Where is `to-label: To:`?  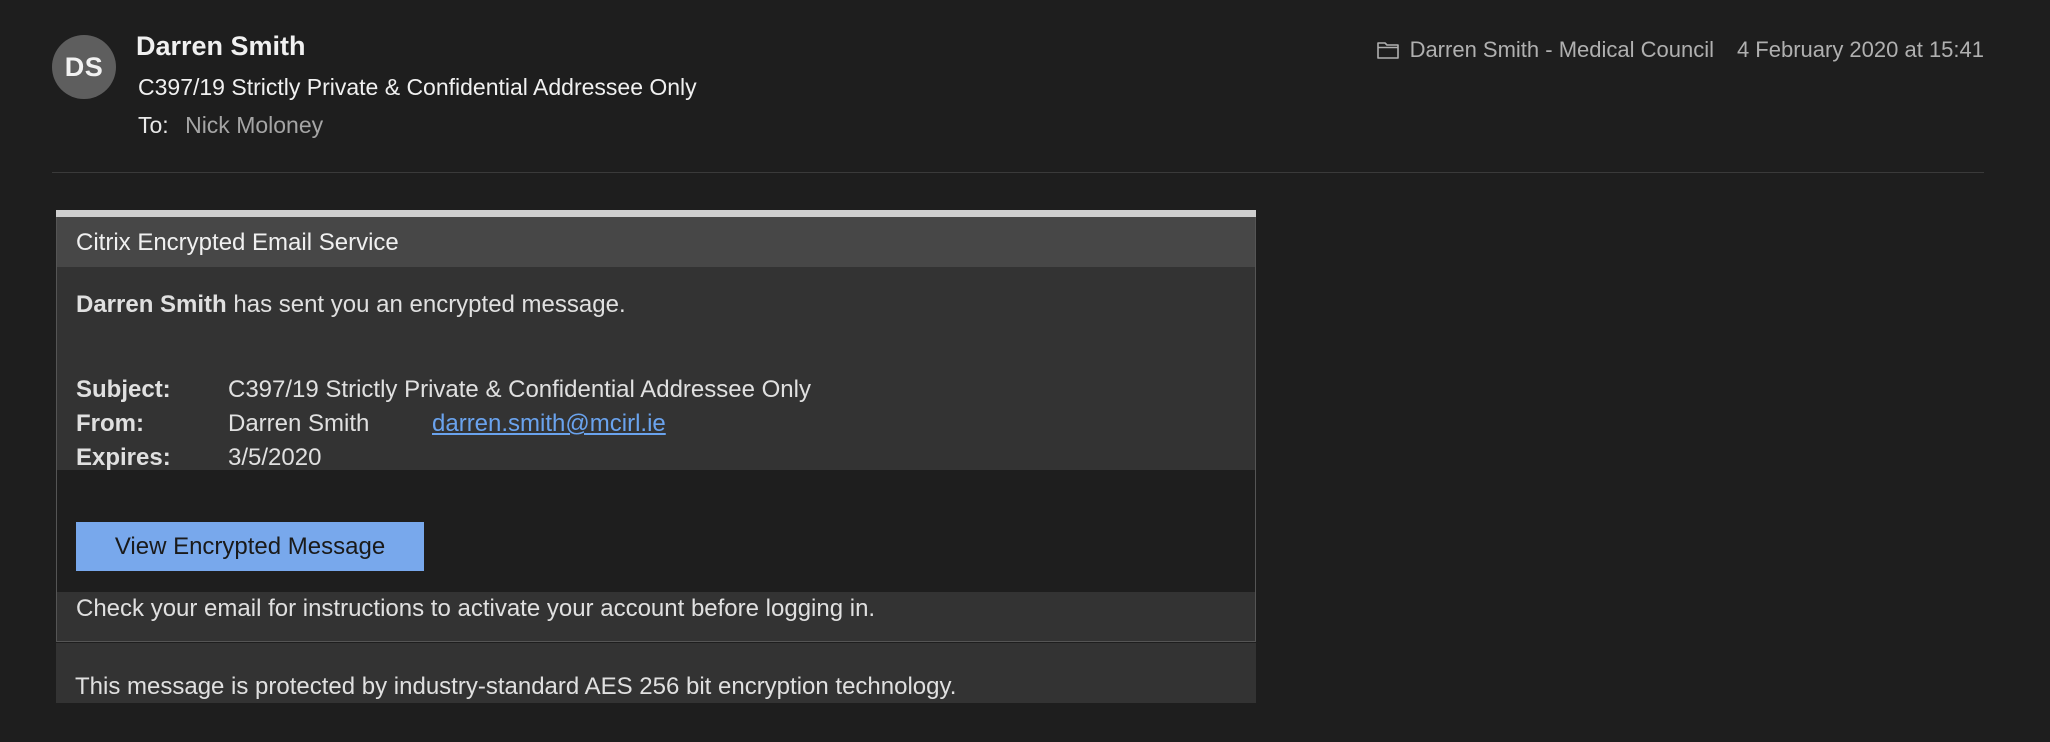
to-label: To: is located at coordinates (153, 125).